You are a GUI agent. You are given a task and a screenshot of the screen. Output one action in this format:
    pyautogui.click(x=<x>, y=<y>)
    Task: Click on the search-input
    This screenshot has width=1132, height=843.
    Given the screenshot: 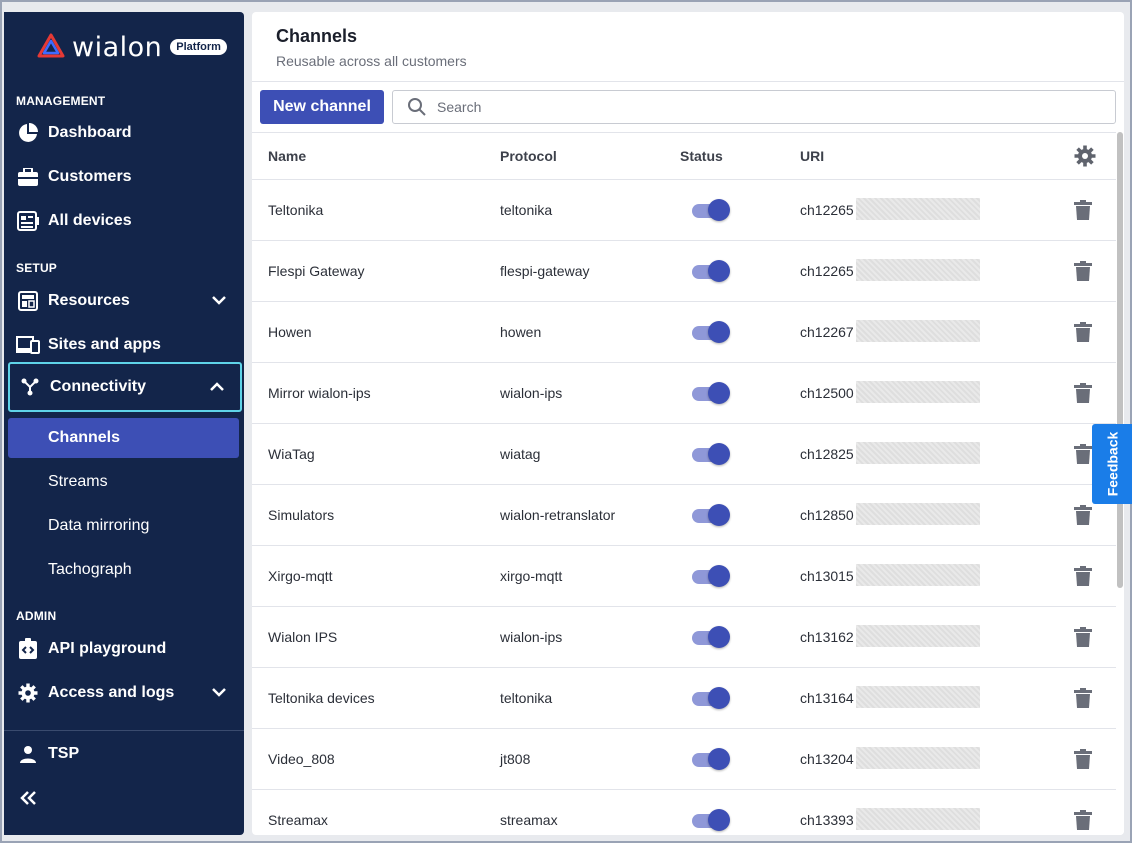 What is the action you would take?
    pyautogui.click(x=767, y=107)
    